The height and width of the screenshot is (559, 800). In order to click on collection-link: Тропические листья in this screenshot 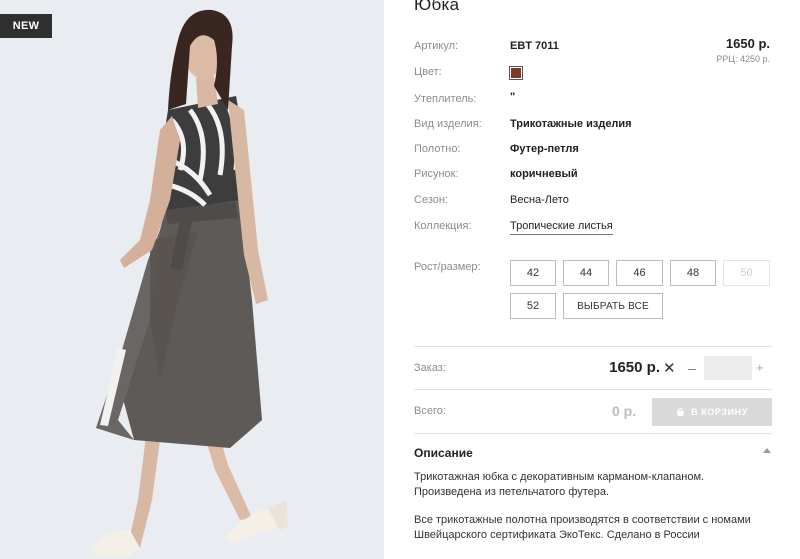, I will do `click(561, 227)`.